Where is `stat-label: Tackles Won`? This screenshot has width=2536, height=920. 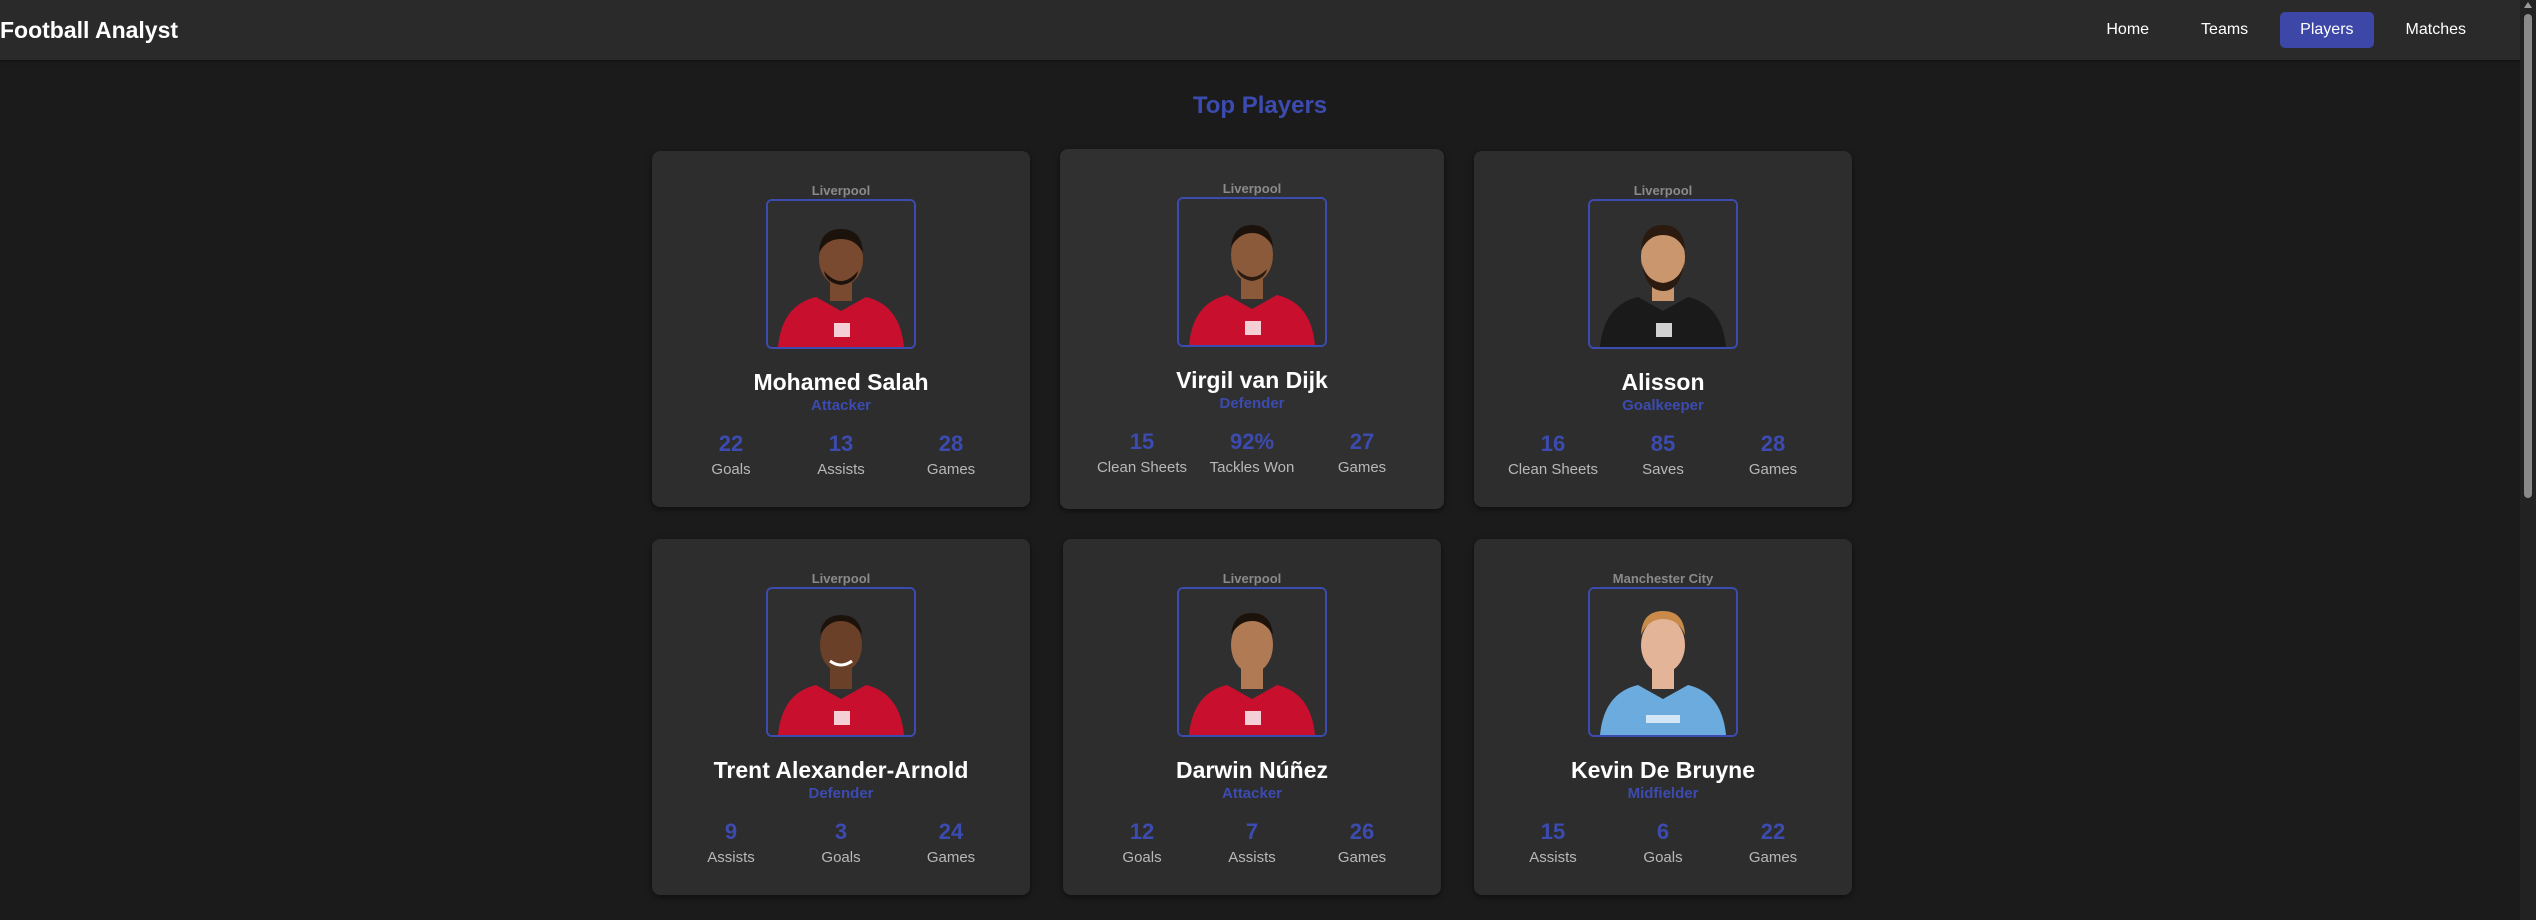
stat-label: Tackles Won is located at coordinates (1252, 467).